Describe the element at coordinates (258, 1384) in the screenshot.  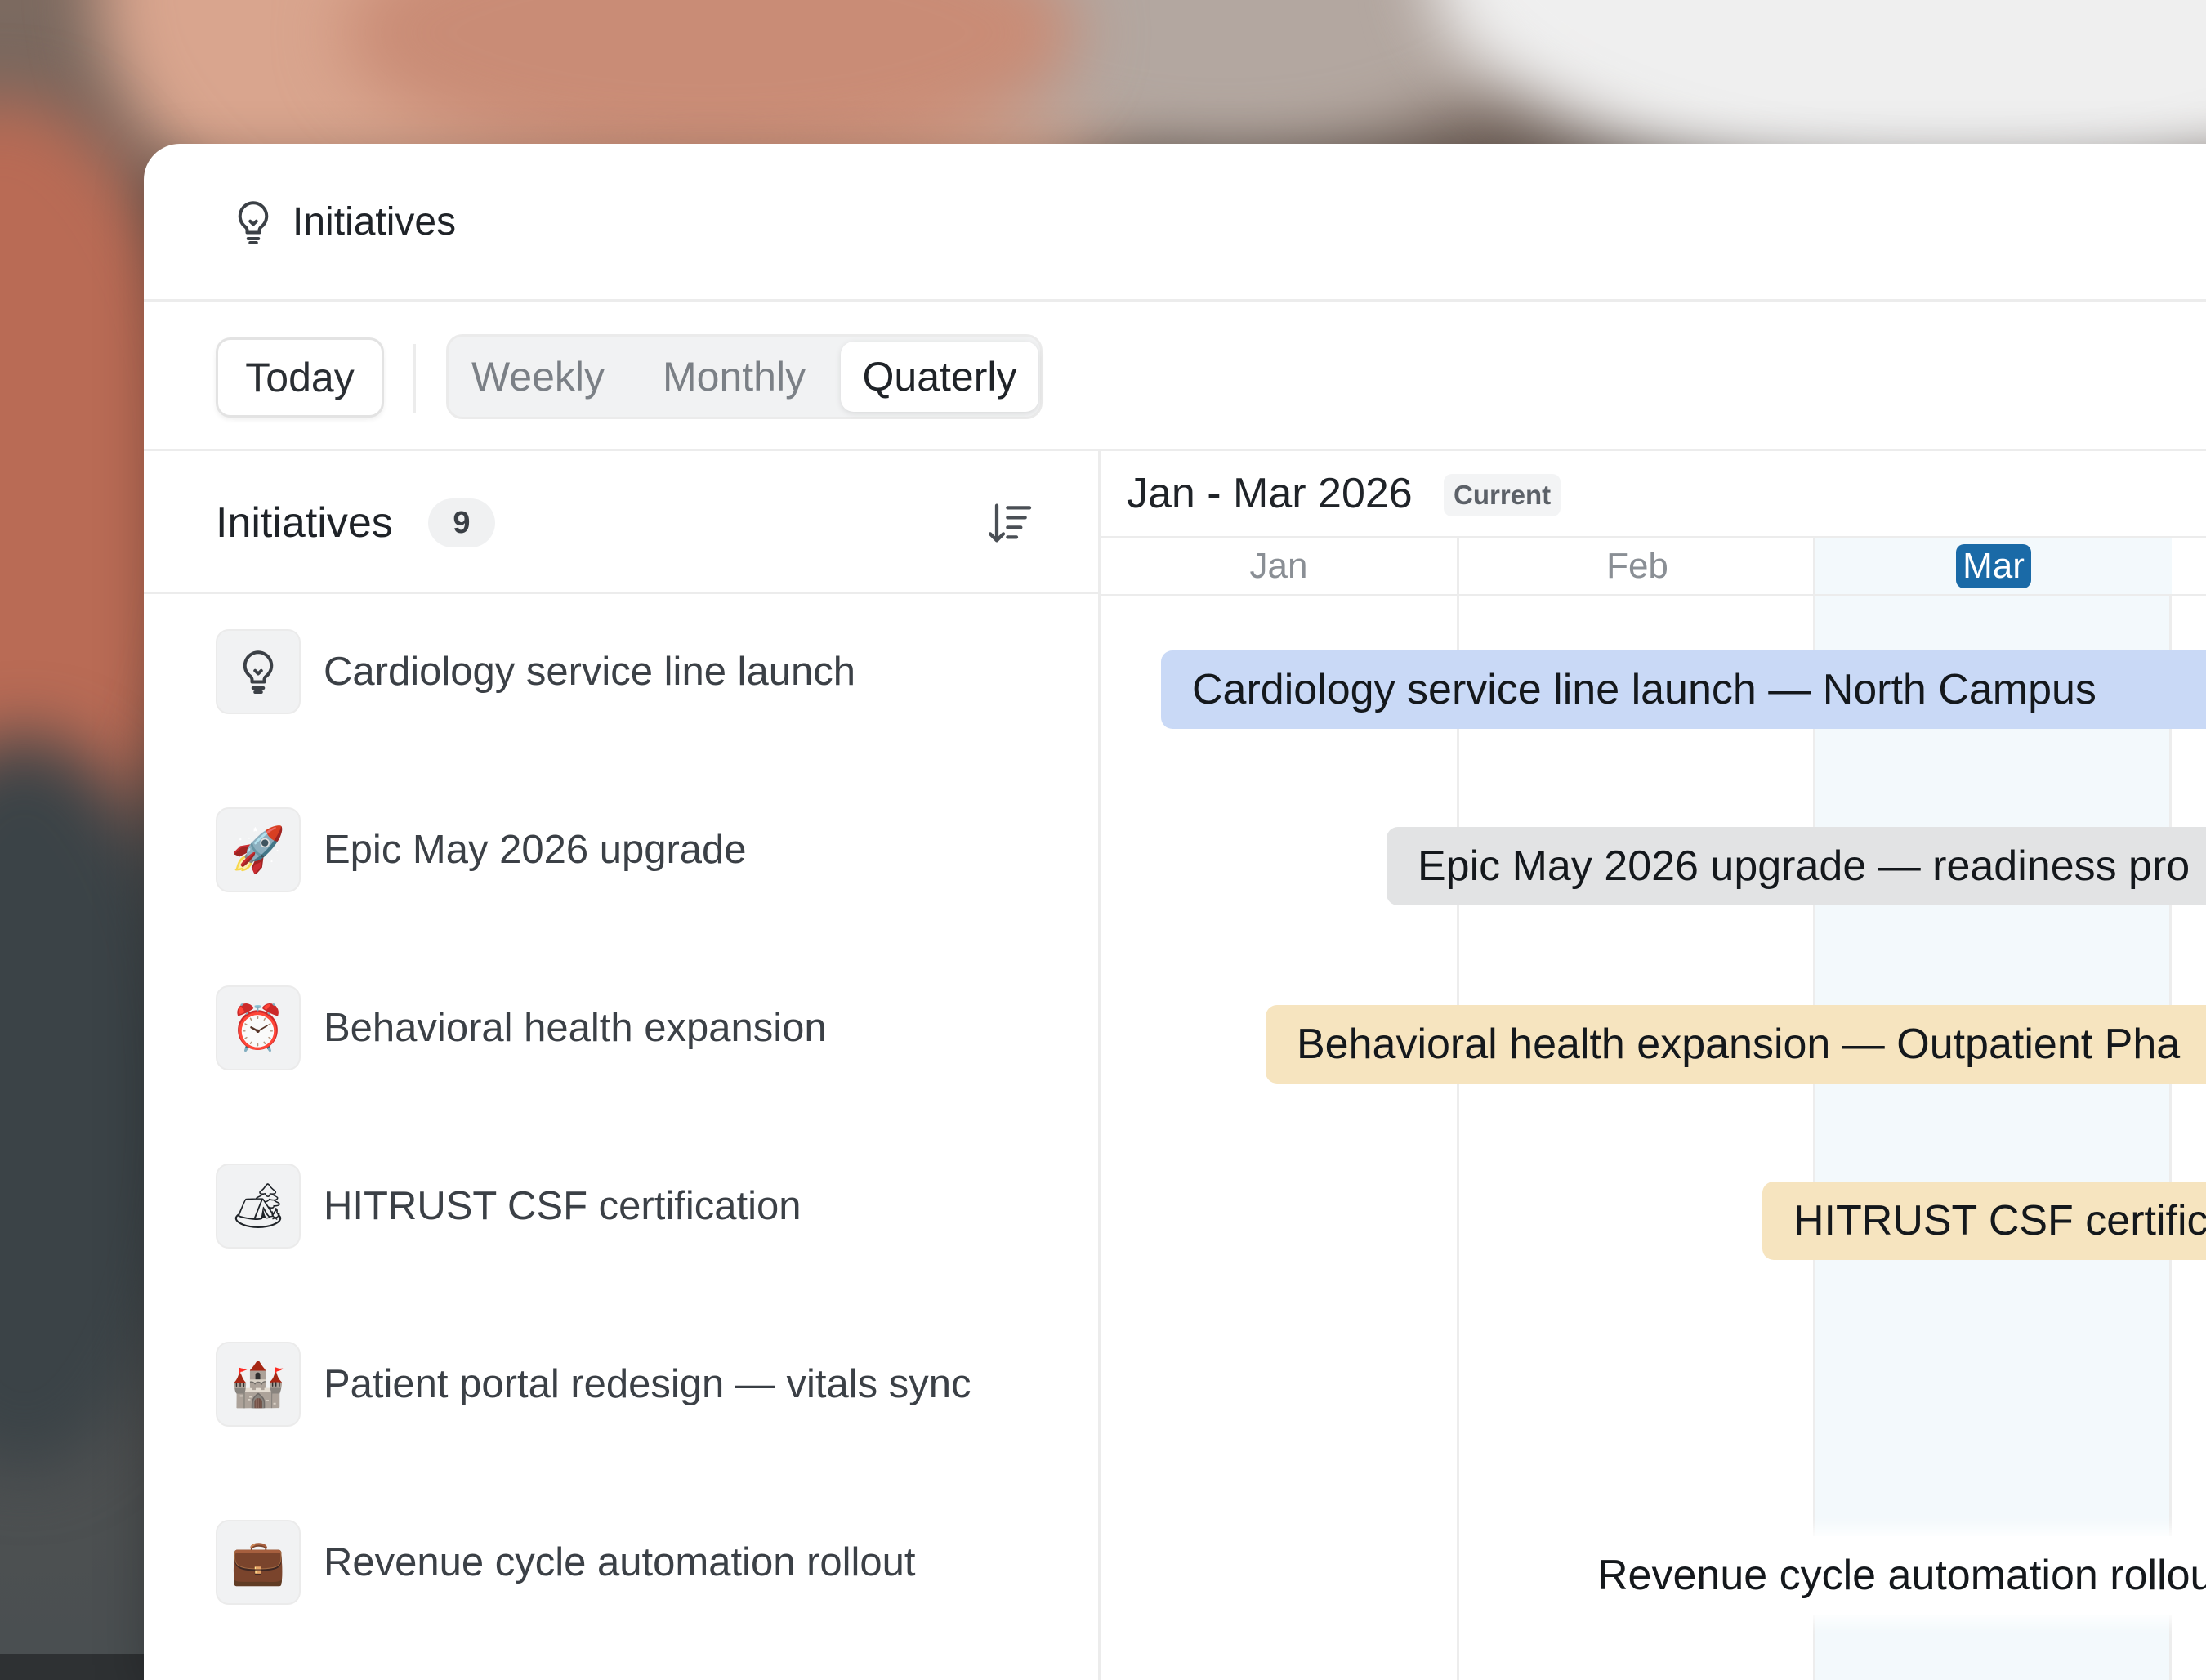
I see `castle-icon: 🏰` at that location.